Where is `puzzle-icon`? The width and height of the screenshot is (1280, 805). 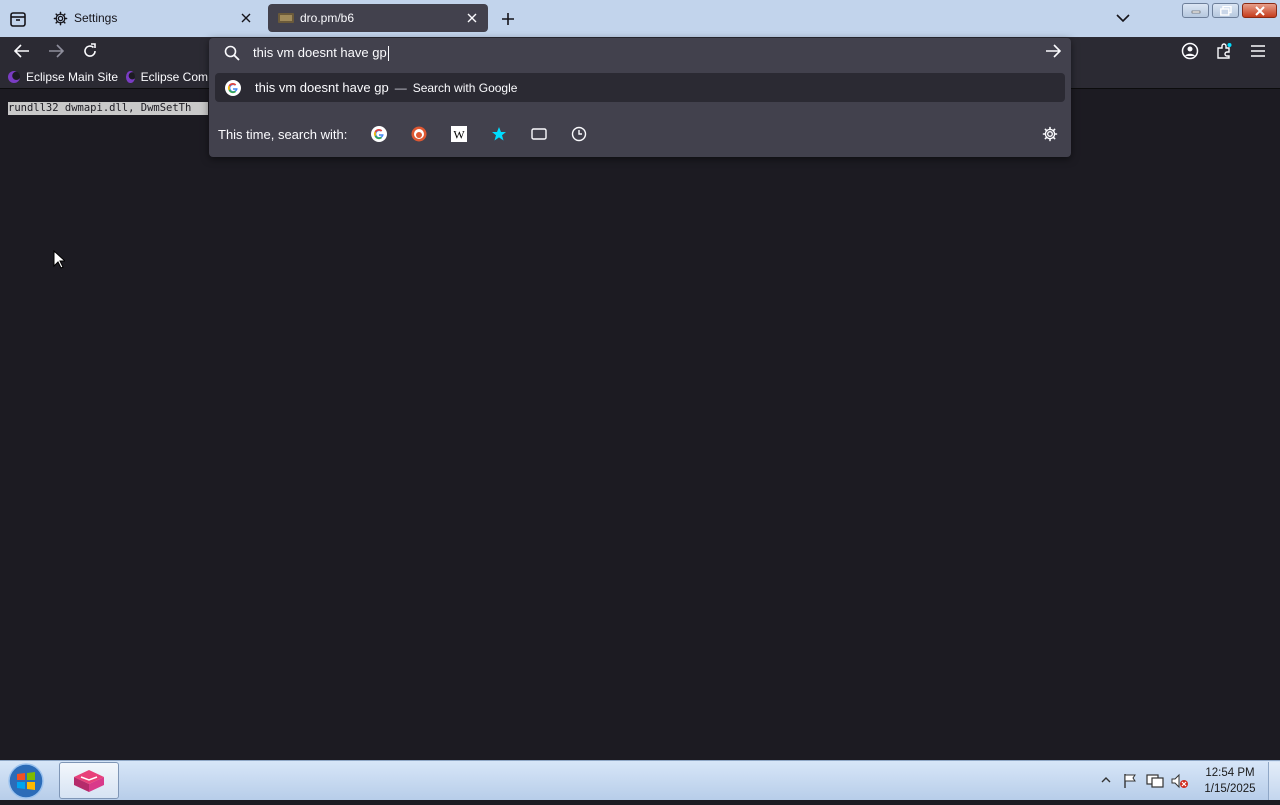
puzzle-icon is located at coordinates (1224, 51).